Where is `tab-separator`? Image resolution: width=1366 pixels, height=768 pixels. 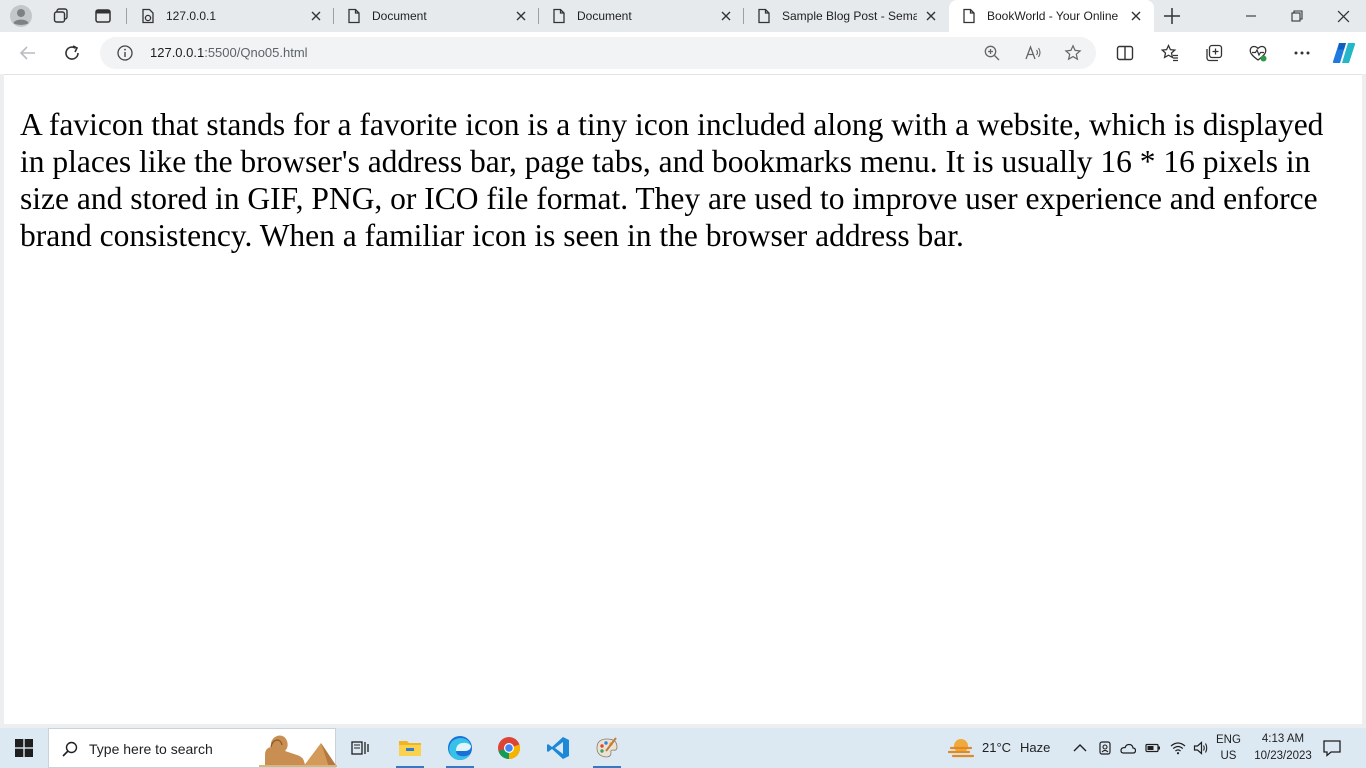
tab-separator is located at coordinates (126, 16).